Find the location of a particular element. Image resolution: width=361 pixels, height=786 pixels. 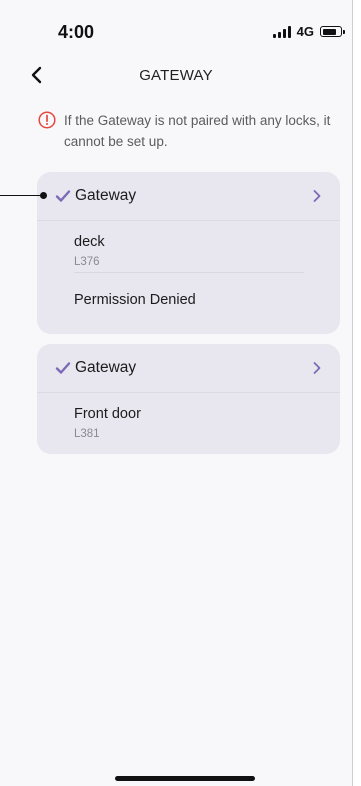

page-title: GATEWAY is located at coordinates (176, 75).